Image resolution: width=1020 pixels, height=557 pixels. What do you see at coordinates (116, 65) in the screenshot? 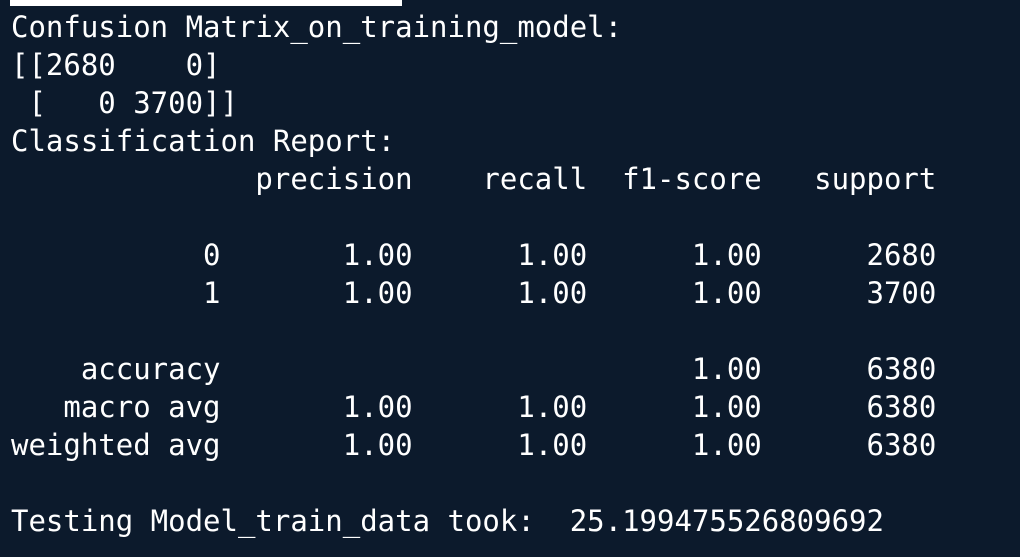
I see `confusion-matrix-row-1: [[2680 0]` at bounding box center [116, 65].